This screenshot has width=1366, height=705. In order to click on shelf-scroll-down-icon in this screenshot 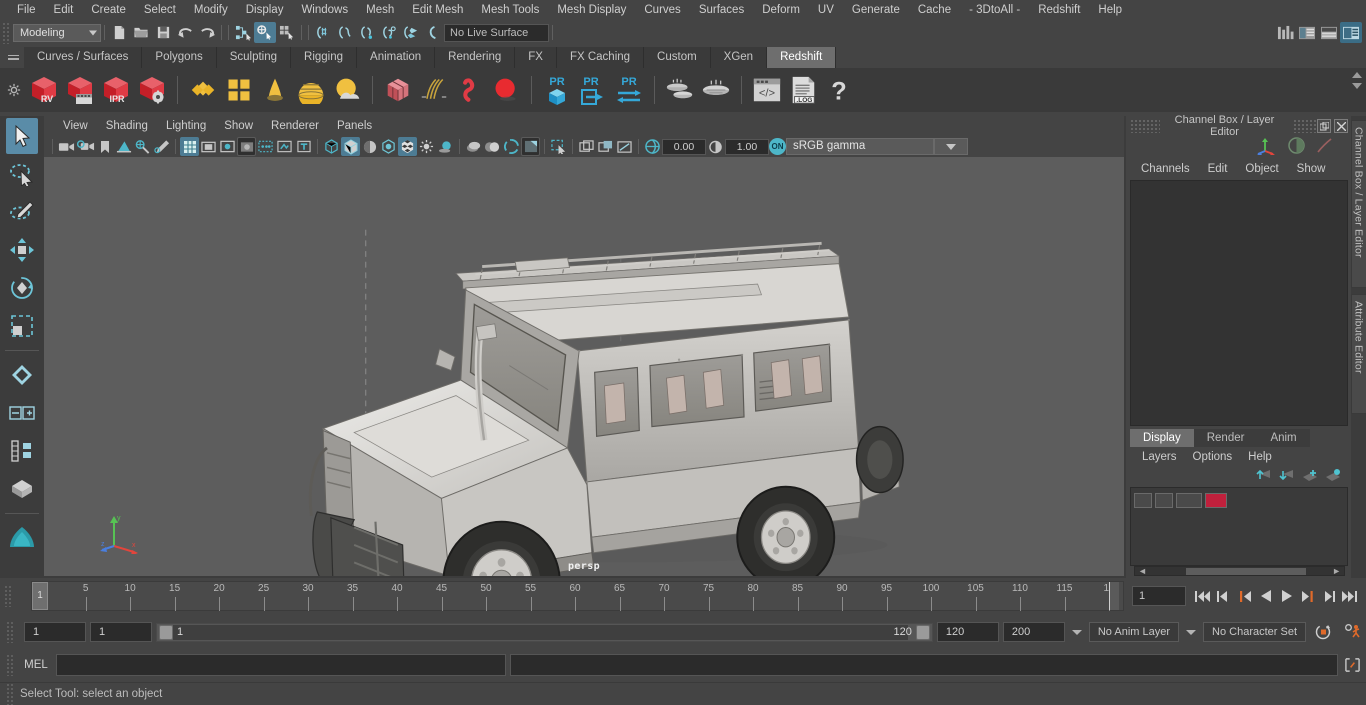, I will do `click(1357, 86)`.